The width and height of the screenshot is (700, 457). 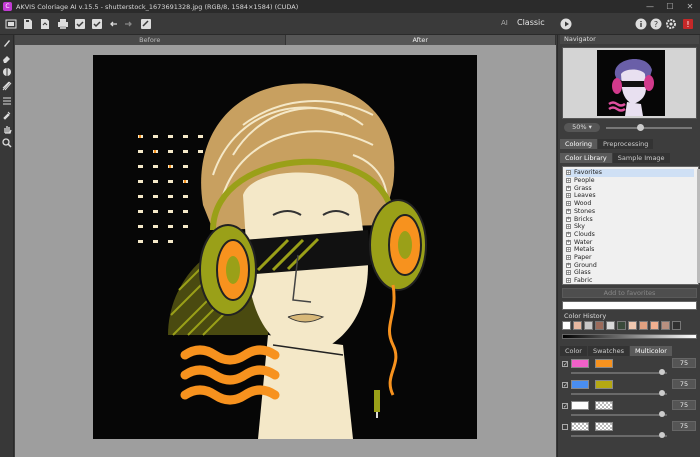 What do you see at coordinates (62, 23) in the screenshot?
I see `print-icon` at bounding box center [62, 23].